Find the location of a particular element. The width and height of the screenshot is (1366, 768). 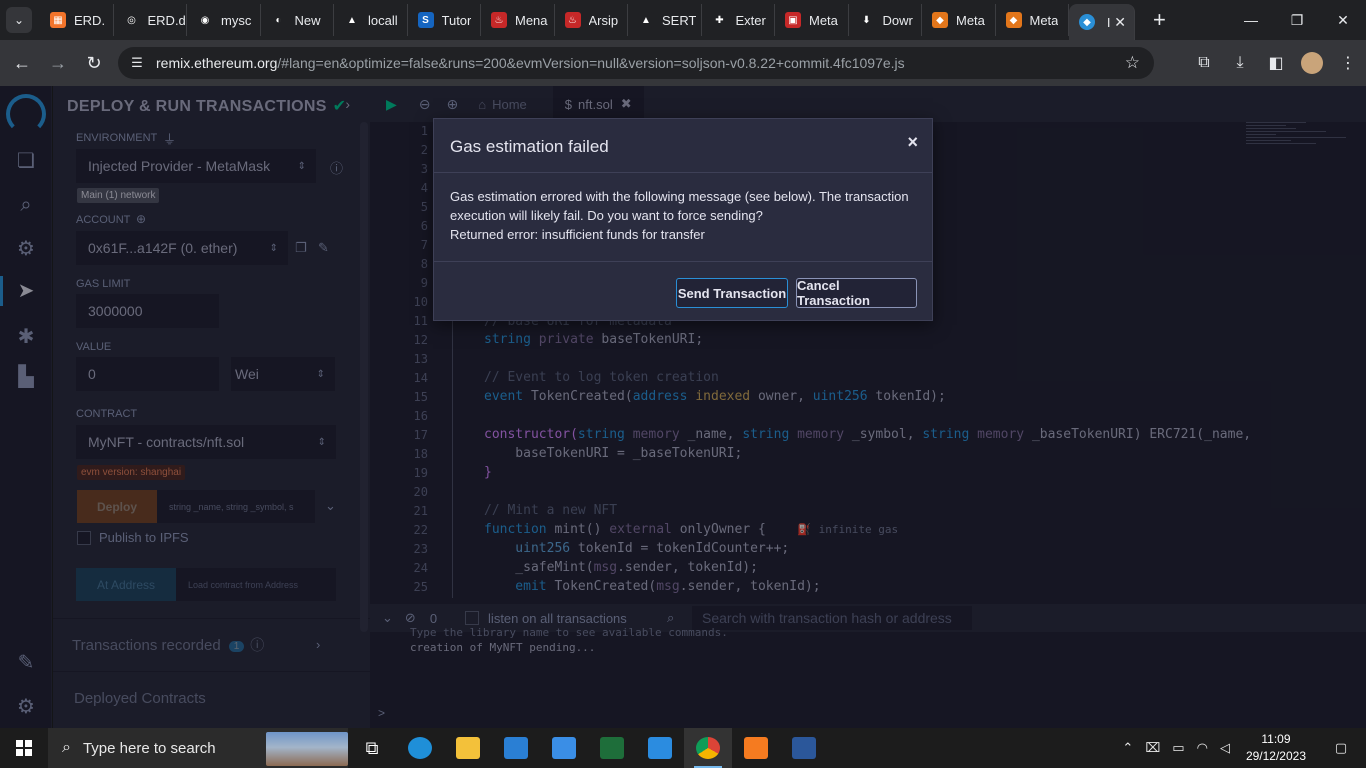

browser-tab: ◉ mysc is located at coordinates (224, 20).